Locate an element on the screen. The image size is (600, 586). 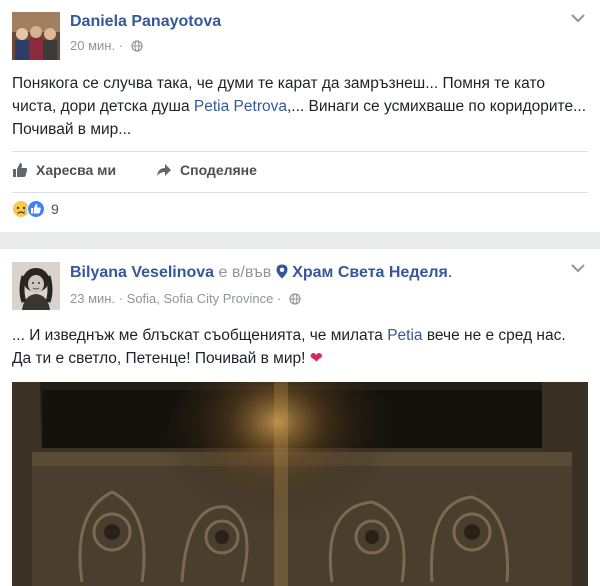
heart-icon: ❤ is located at coordinates (316, 358).